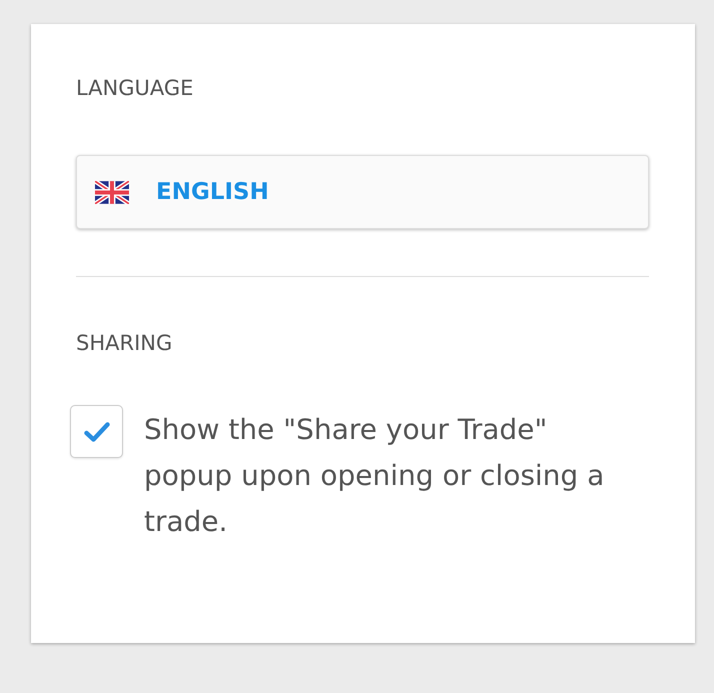 The width and height of the screenshot is (714, 693). I want to click on language-button: ENGLISH, so click(362, 192).